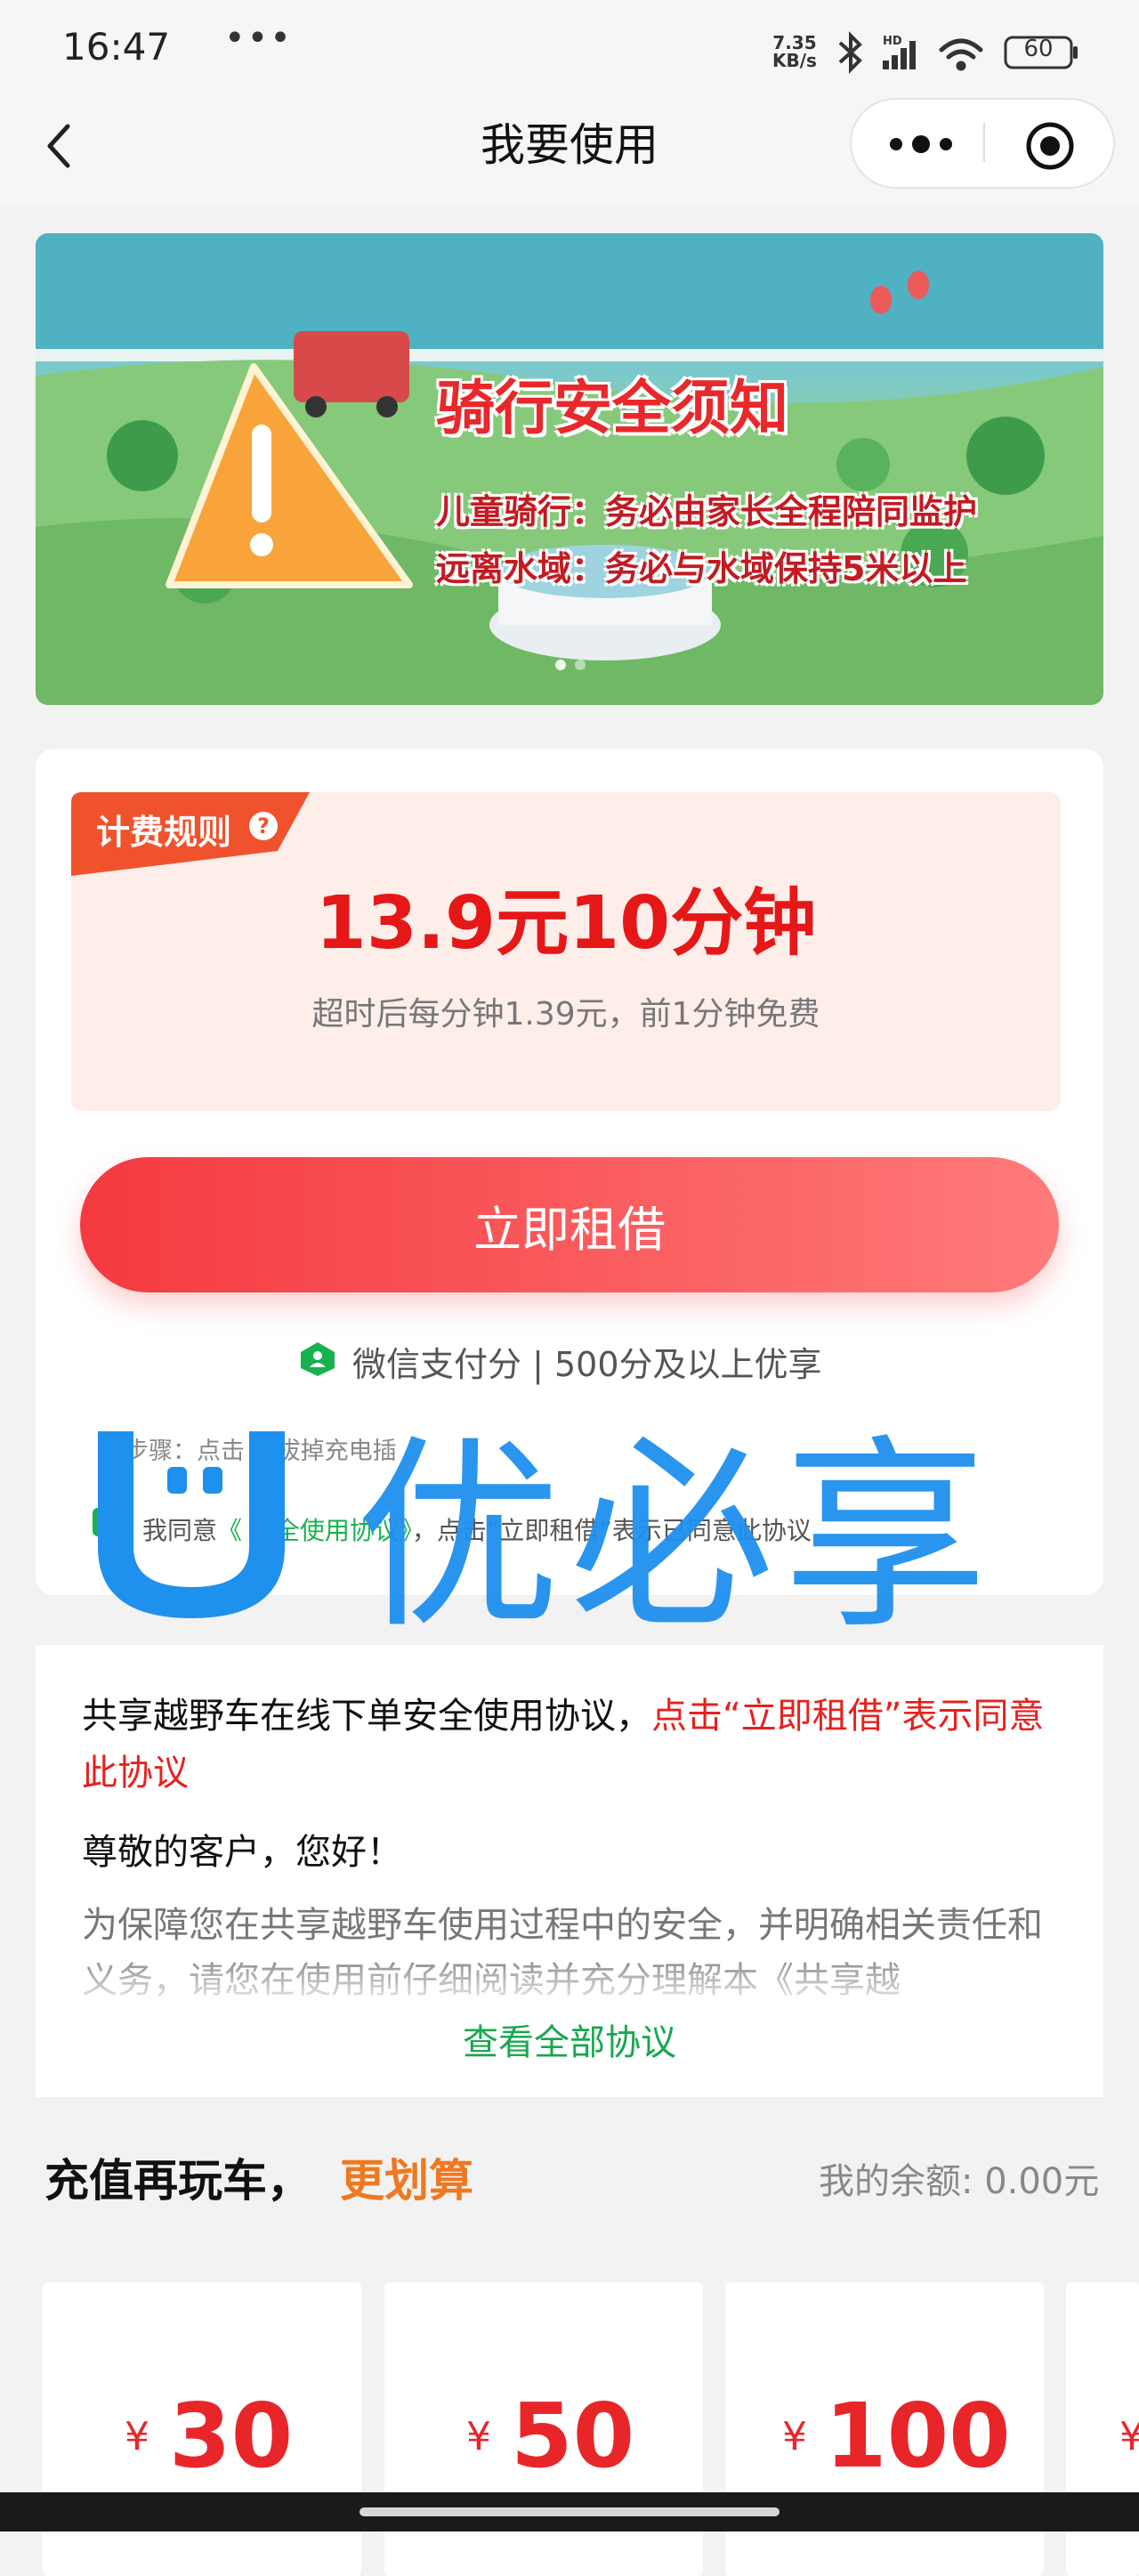 The height and width of the screenshot is (2576, 1139). What do you see at coordinates (893, 41) in the screenshot?
I see `svg-text: HD` at bounding box center [893, 41].